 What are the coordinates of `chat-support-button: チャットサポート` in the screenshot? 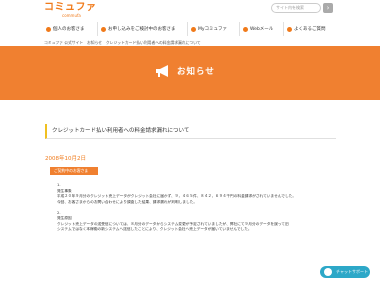 It's located at (345, 272).